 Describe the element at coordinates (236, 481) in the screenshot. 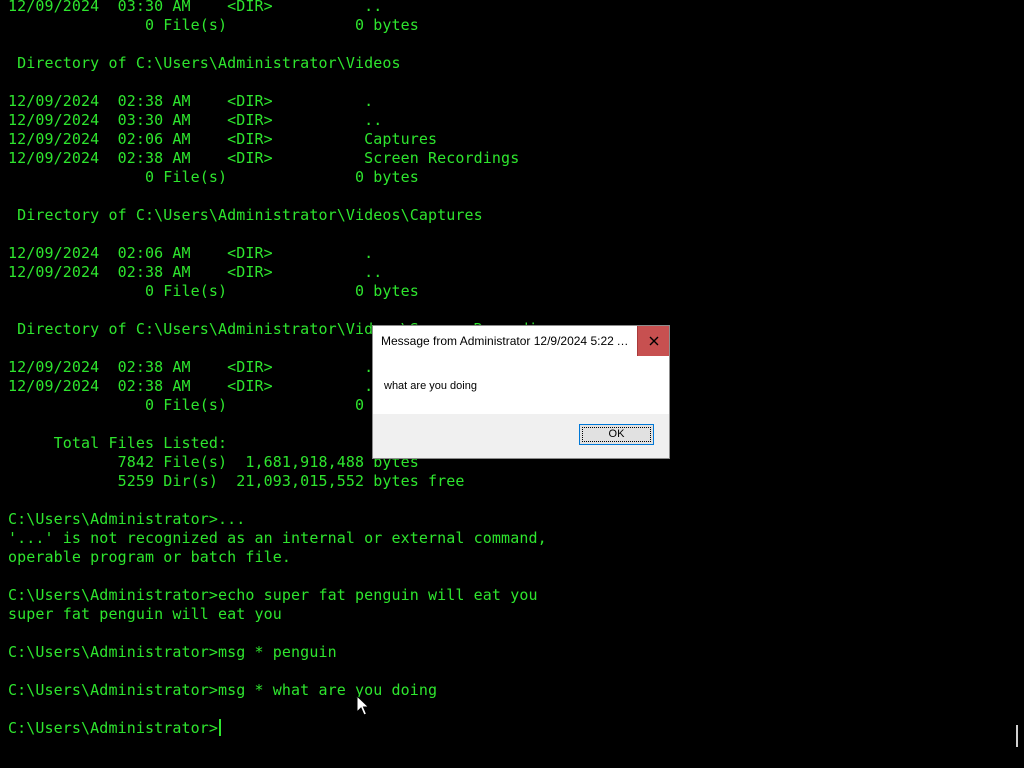

I see `console-line: 5259 Dir(s) 21,093,015,552 bytes free` at that location.